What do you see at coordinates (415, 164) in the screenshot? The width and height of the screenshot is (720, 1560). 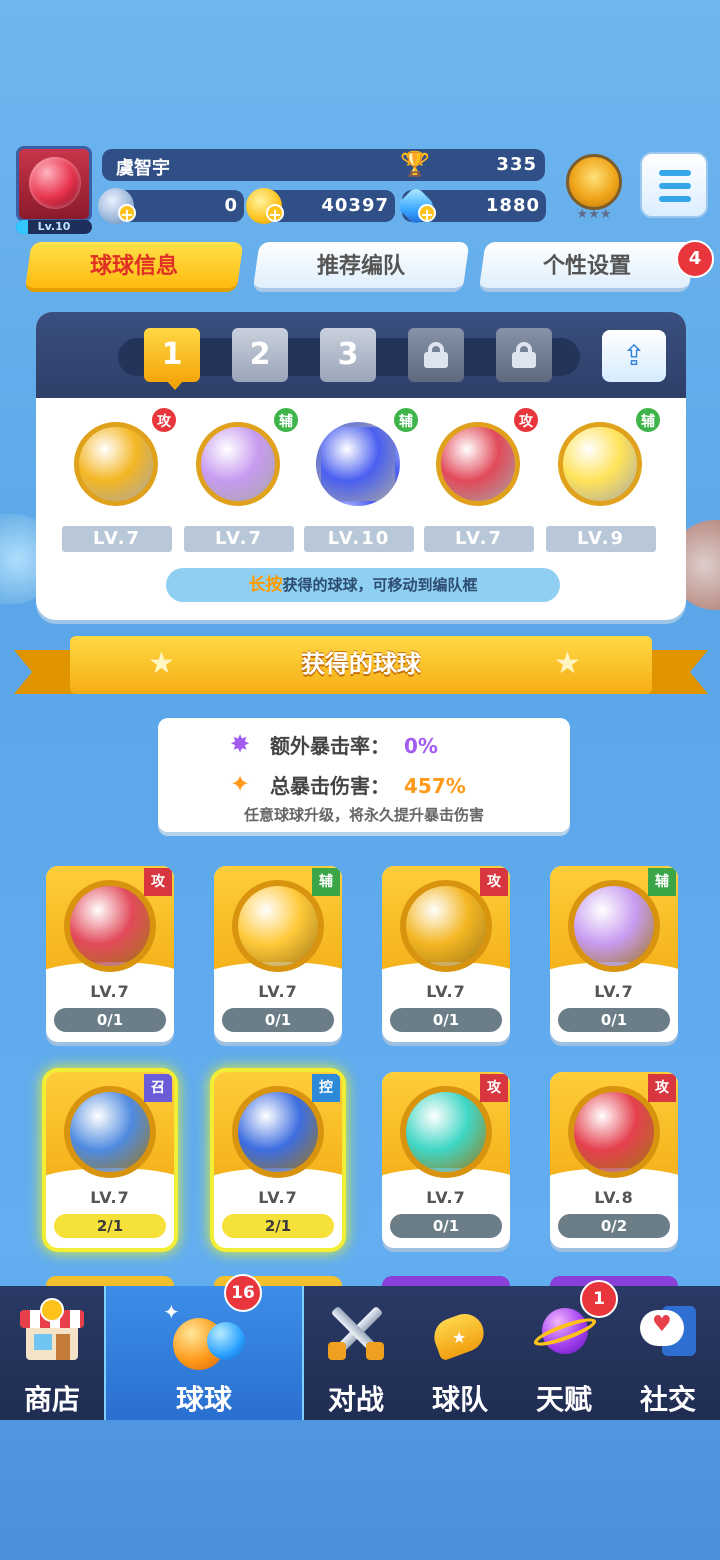 I see `trophy-icon: 🏆` at bounding box center [415, 164].